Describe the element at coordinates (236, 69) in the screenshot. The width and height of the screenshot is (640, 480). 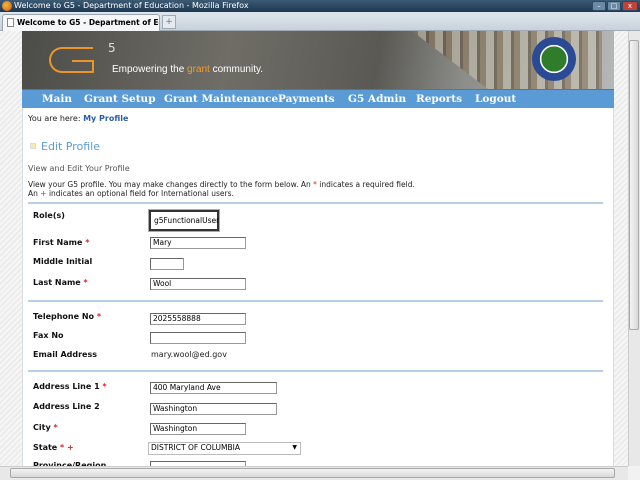
I see `tagline-text-end: community.` at that location.